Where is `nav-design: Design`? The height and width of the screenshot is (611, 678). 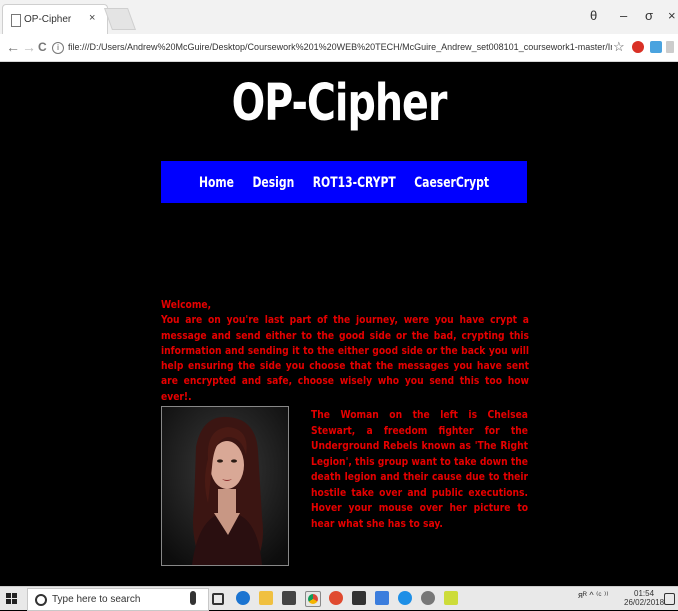 nav-design: Design is located at coordinates (273, 182).